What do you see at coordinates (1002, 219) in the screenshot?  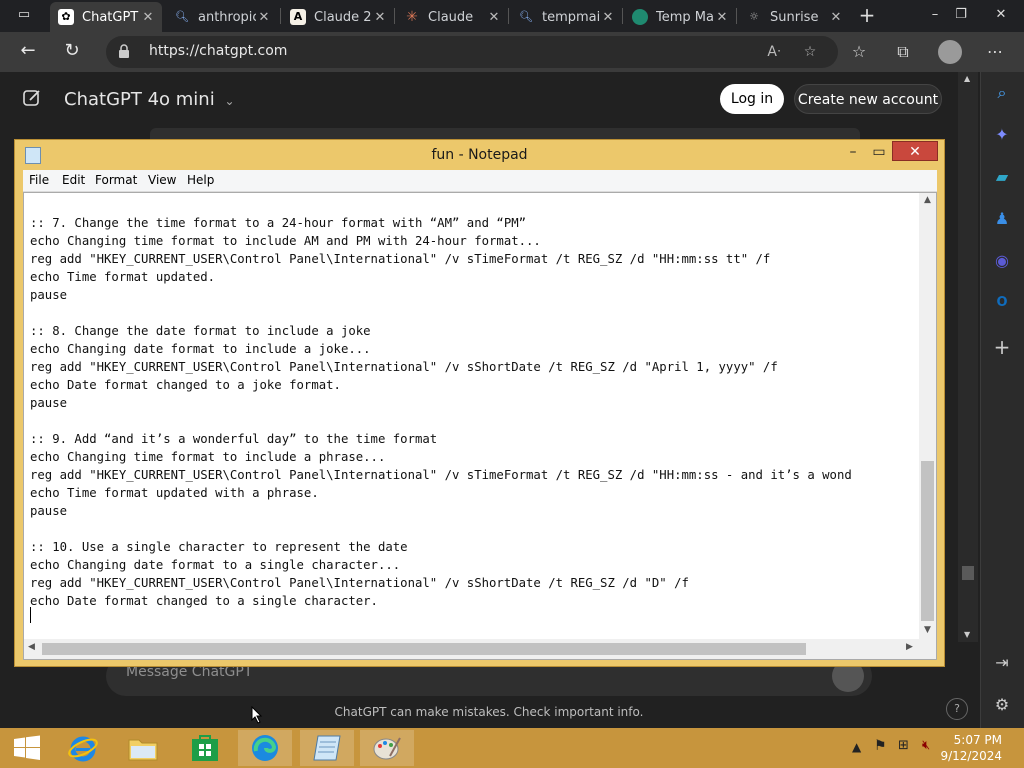 I see `people-icon: ♟` at bounding box center [1002, 219].